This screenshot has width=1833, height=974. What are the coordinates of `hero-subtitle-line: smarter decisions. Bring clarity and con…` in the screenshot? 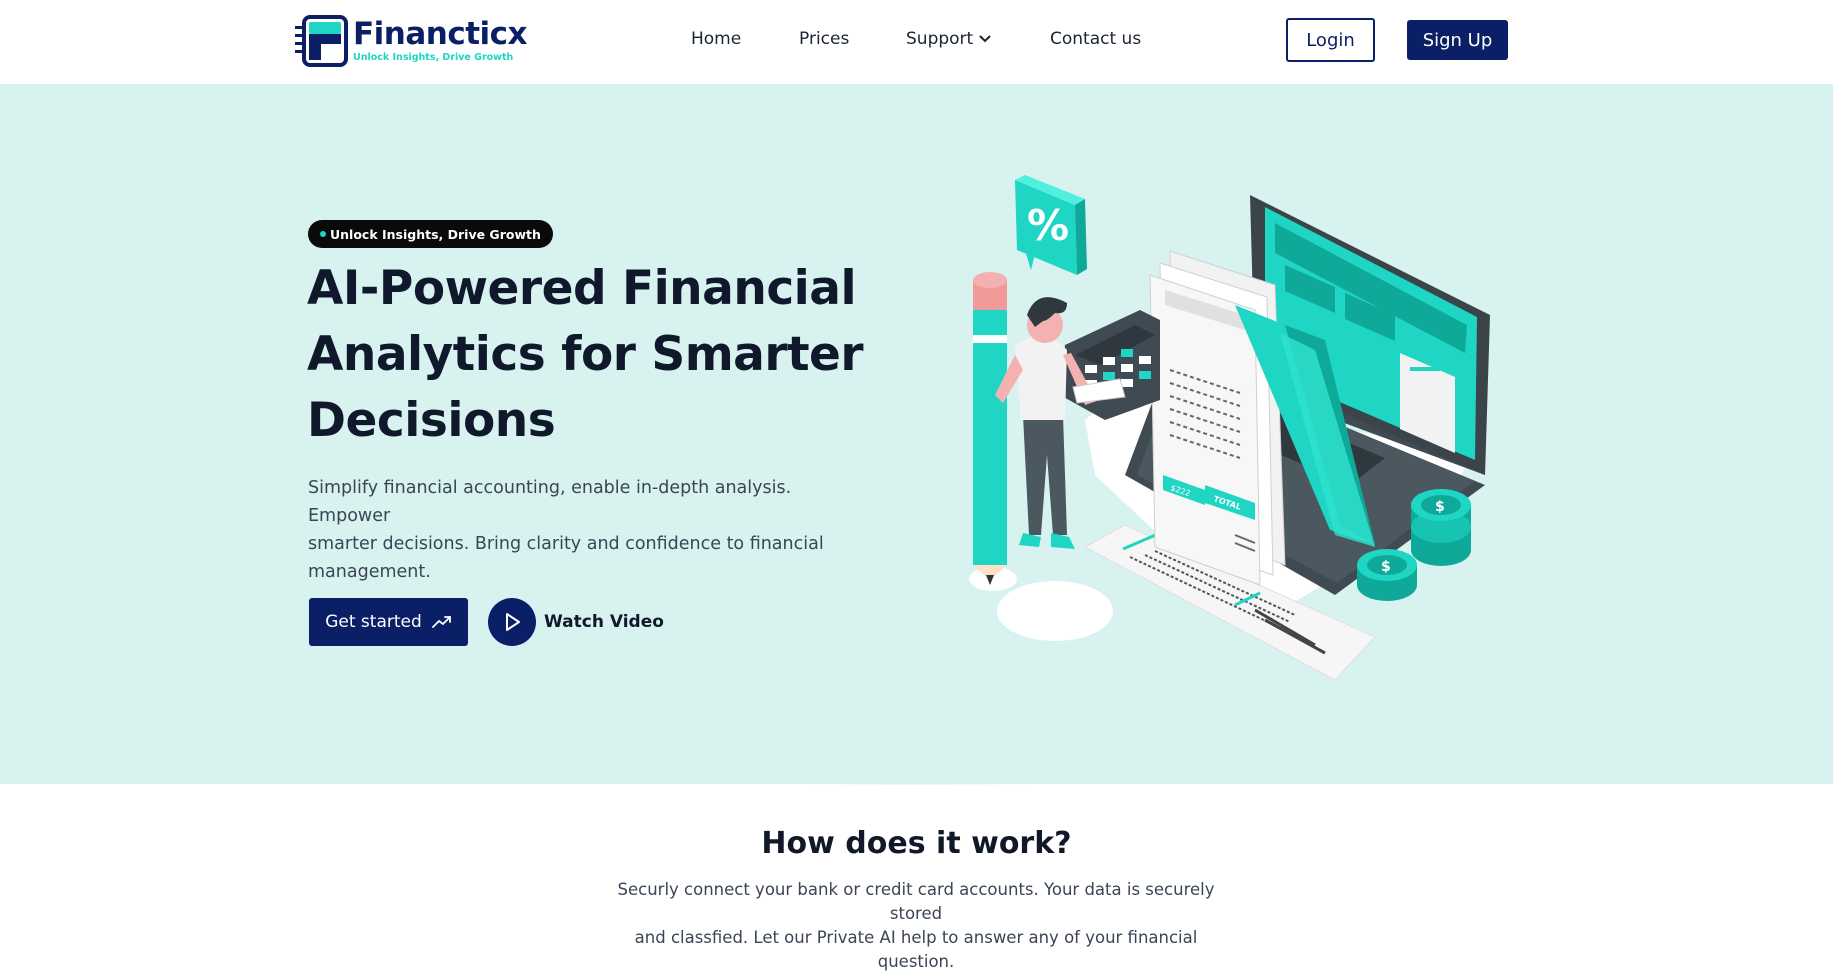 It's located at (566, 544).